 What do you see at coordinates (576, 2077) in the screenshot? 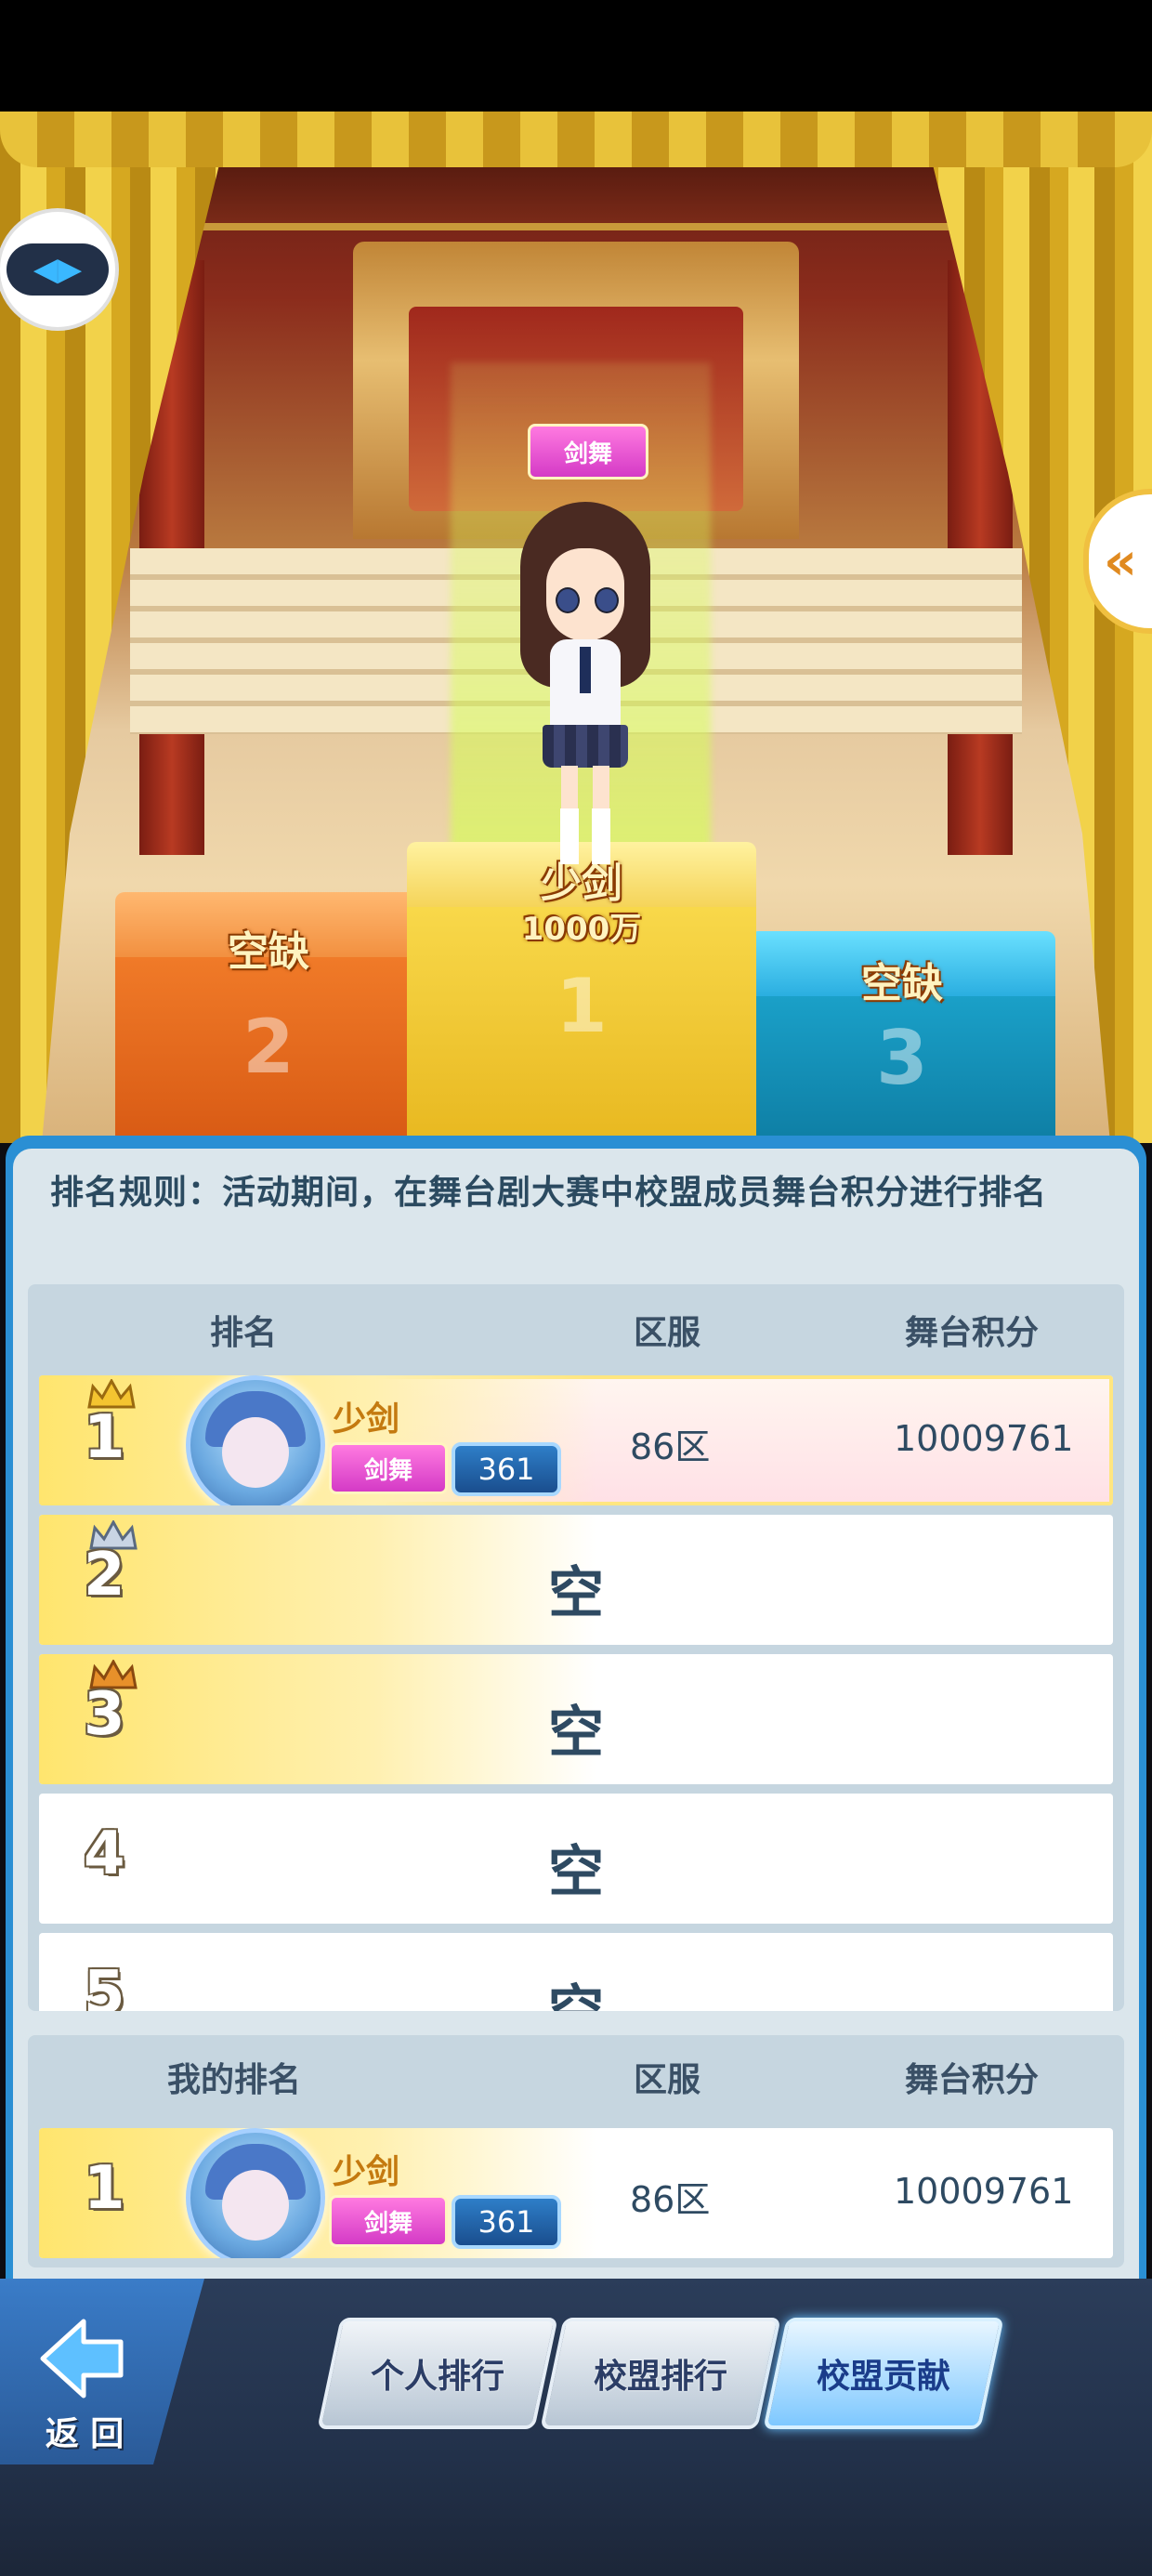
I see `my-rank-header: 我的排名 区服 舞台积分` at bounding box center [576, 2077].